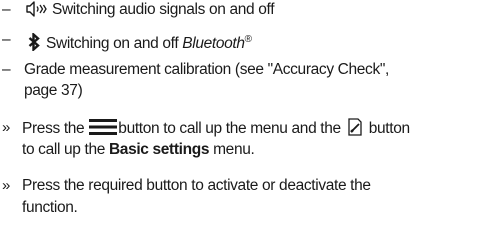 The height and width of the screenshot is (252, 488). What do you see at coordinates (229, 128) in the screenshot?
I see `step-text-part2: button to call up the menu and the` at bounding box center [229, 128].